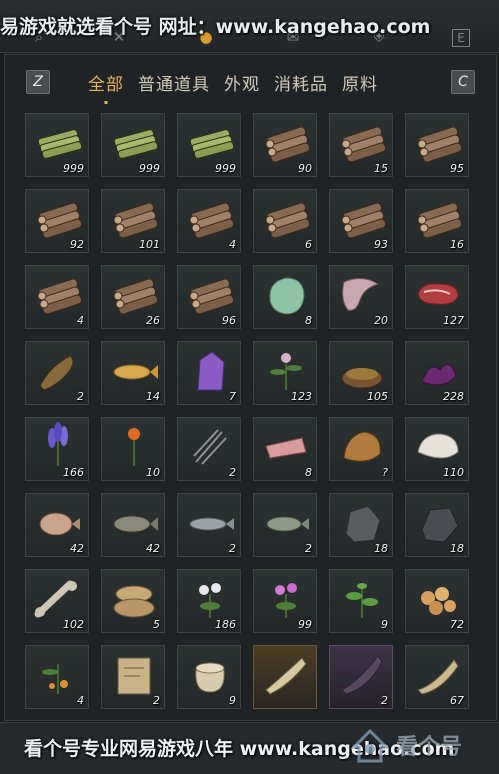  I want to click on inventory-slot: ?, so click(361, 449).